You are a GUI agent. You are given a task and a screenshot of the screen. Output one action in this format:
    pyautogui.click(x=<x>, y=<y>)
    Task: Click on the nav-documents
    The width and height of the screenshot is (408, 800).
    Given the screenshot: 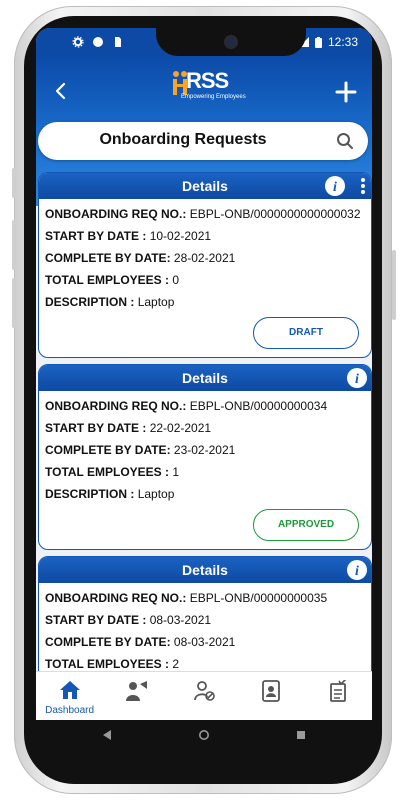 What is the action you would take?
    pyautogui.click(x=338, y=696)
    